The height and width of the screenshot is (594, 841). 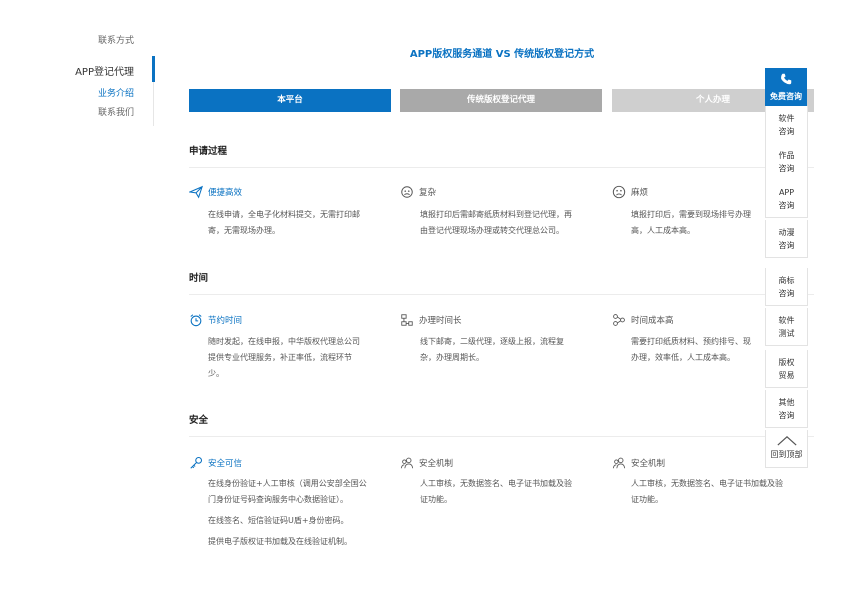 What do you see at coordinates (104, 70) in the screenshot?
I see `nav-item-app-registration: APP登记代理` at bounding box center [104, 70].